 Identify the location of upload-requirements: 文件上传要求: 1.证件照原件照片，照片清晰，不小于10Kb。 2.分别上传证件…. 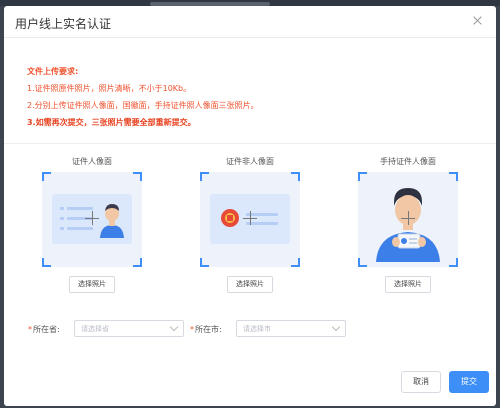
(143, 97).